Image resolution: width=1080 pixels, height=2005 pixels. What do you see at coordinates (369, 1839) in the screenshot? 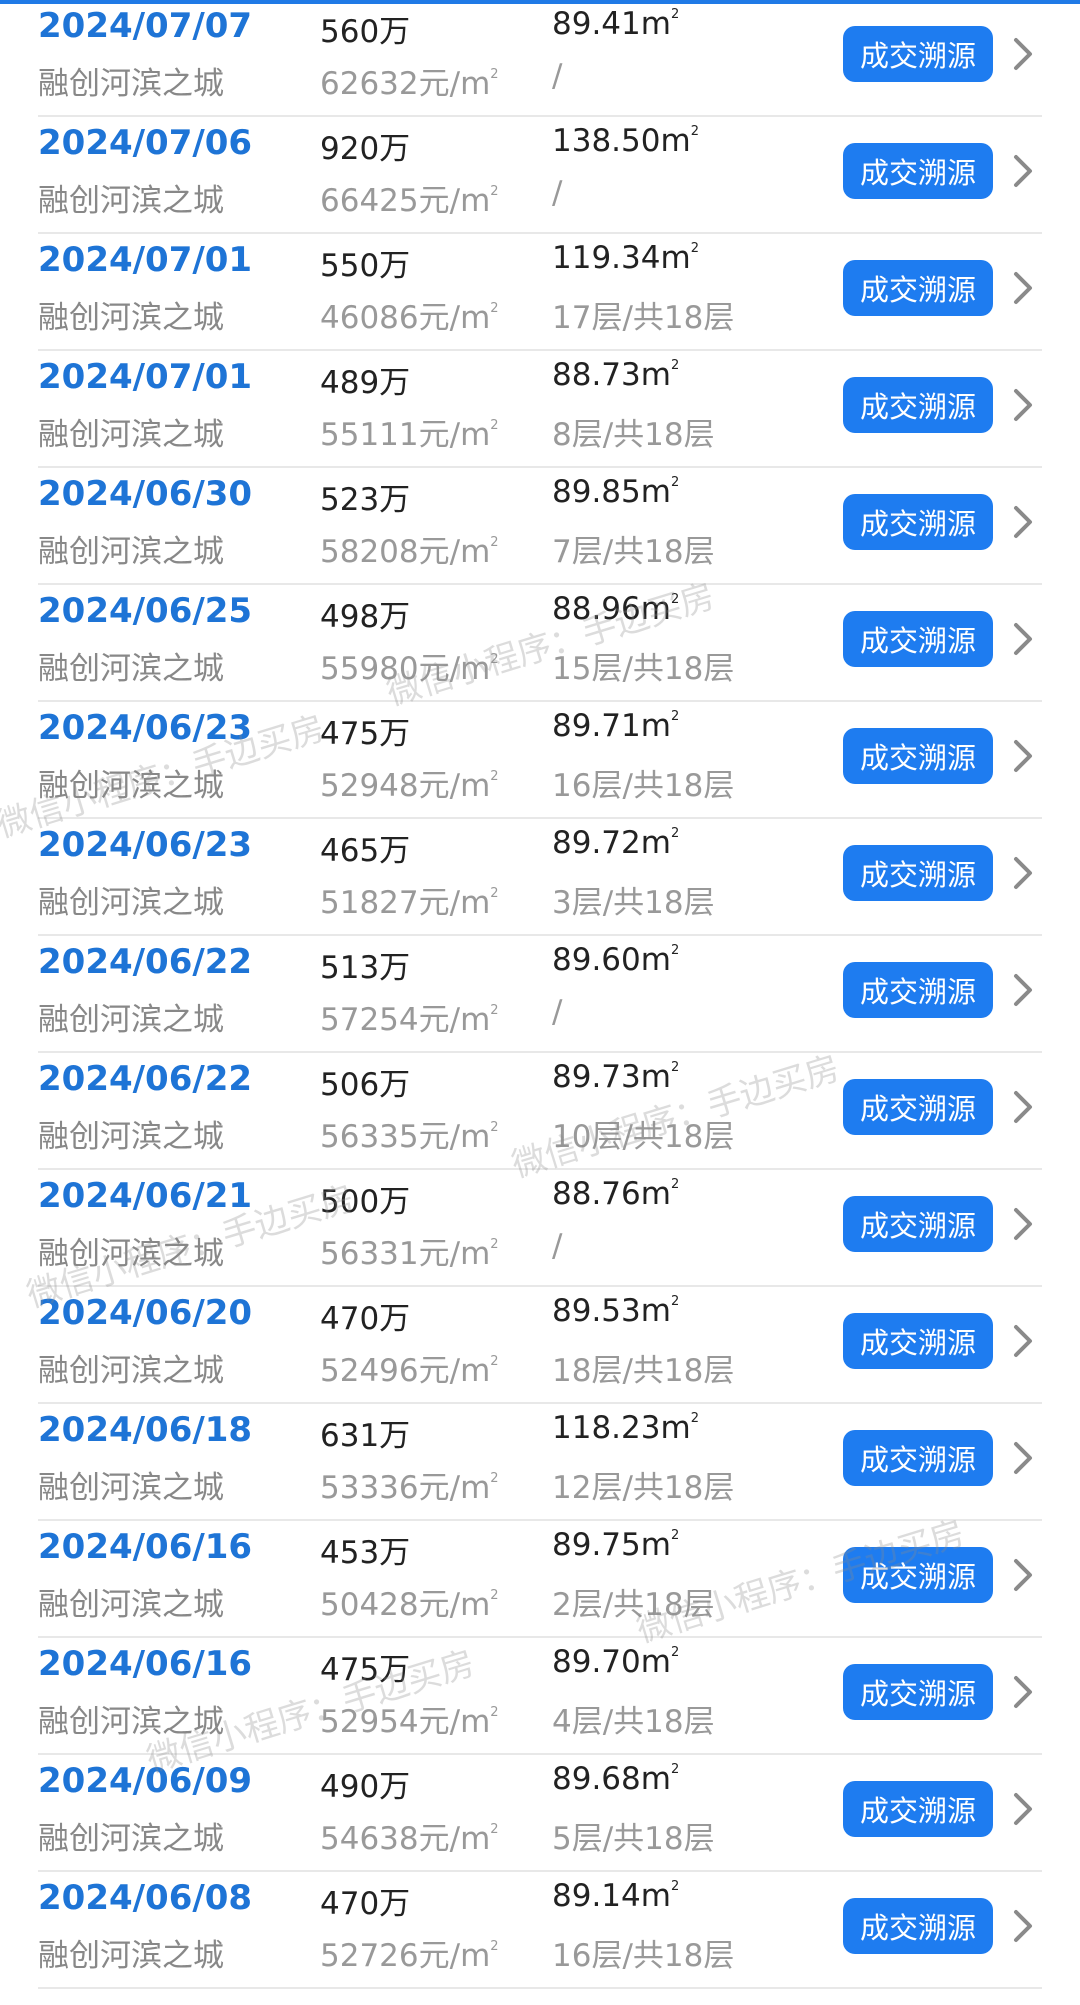
I see `unit-price-value: 54638` at bounding box center [369, 1839].